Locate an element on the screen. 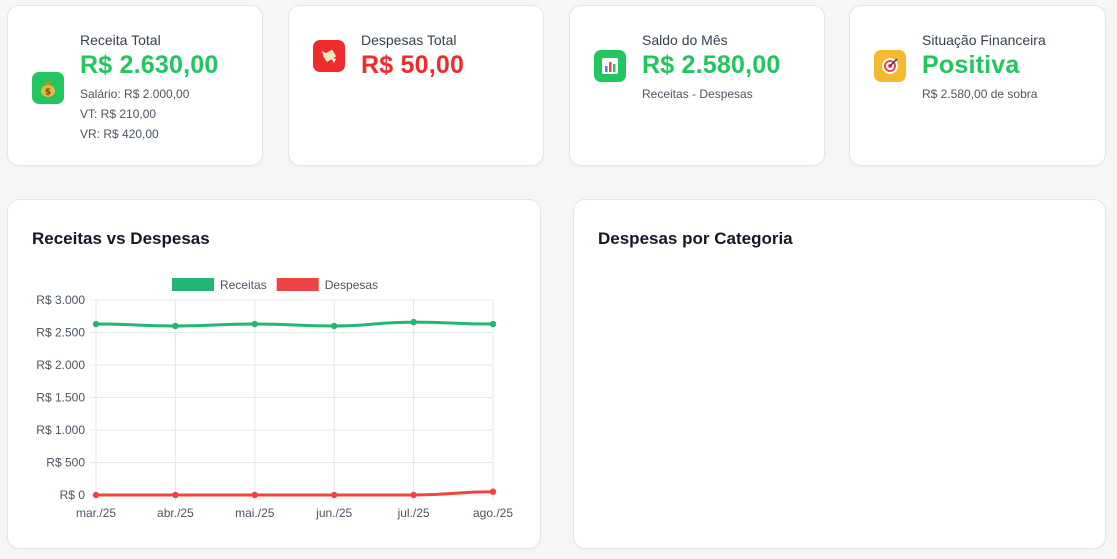 This screenshot has width=1117, height=559. status-label: Situação Financeira is located at coordinates (984, 40).